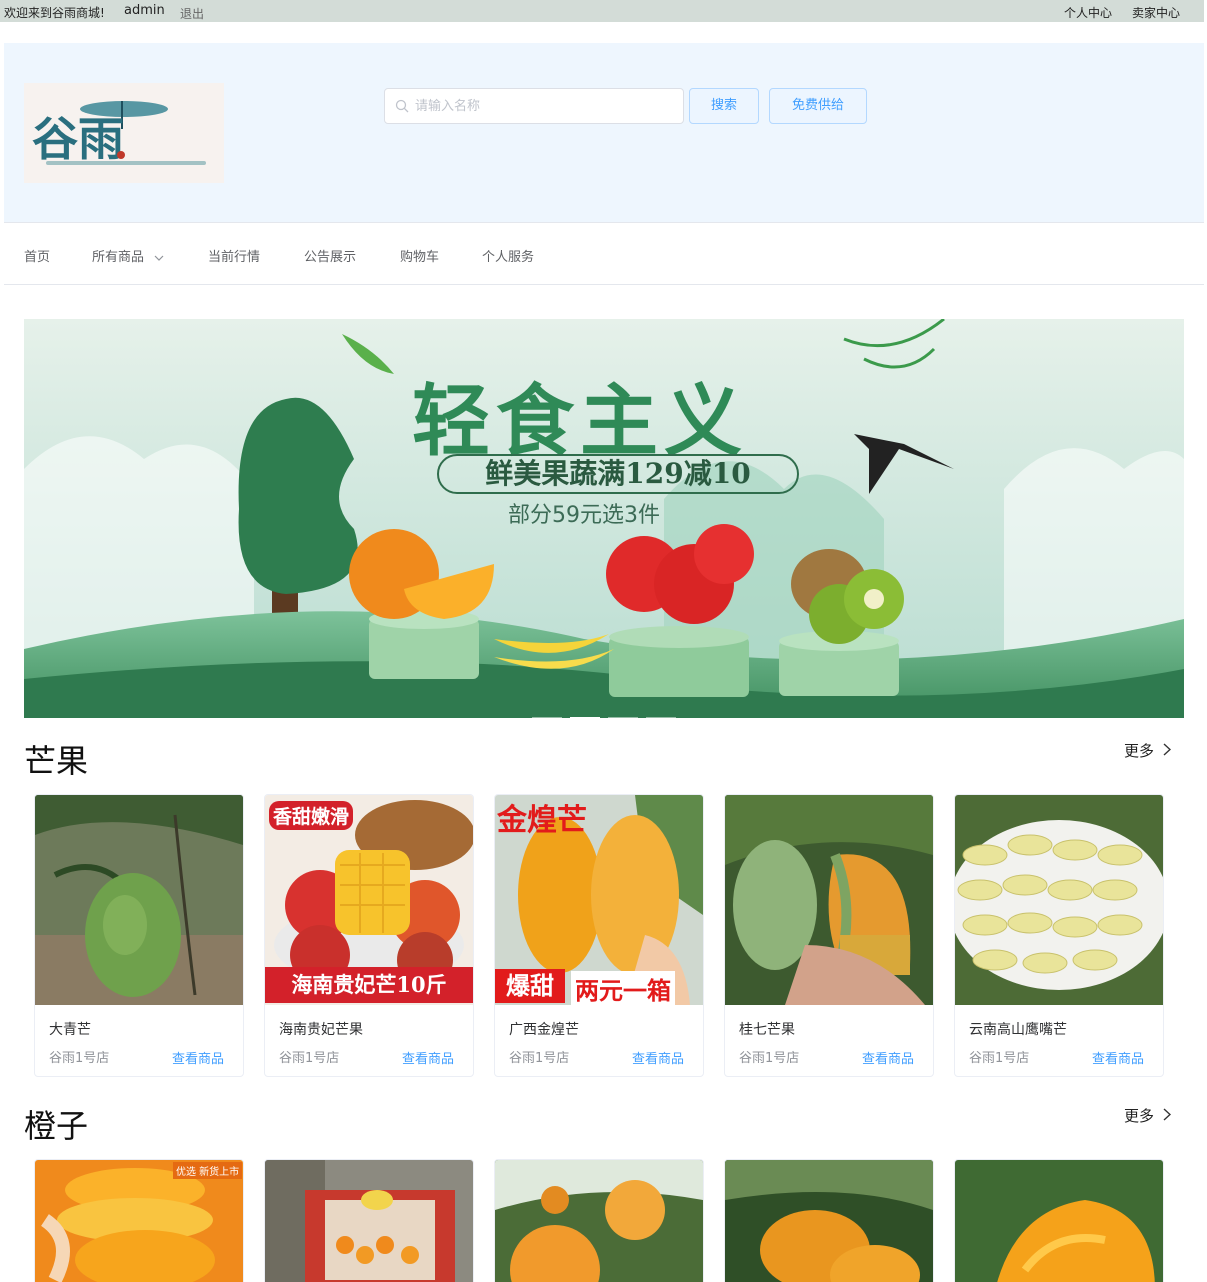 The height and width of the screenshot is (1282, 1207). What do you see at coordinates (604, 133) in the screenshot?
I see `header: 谷雨 搜索 免费供给` at bounding box center [604, 133].